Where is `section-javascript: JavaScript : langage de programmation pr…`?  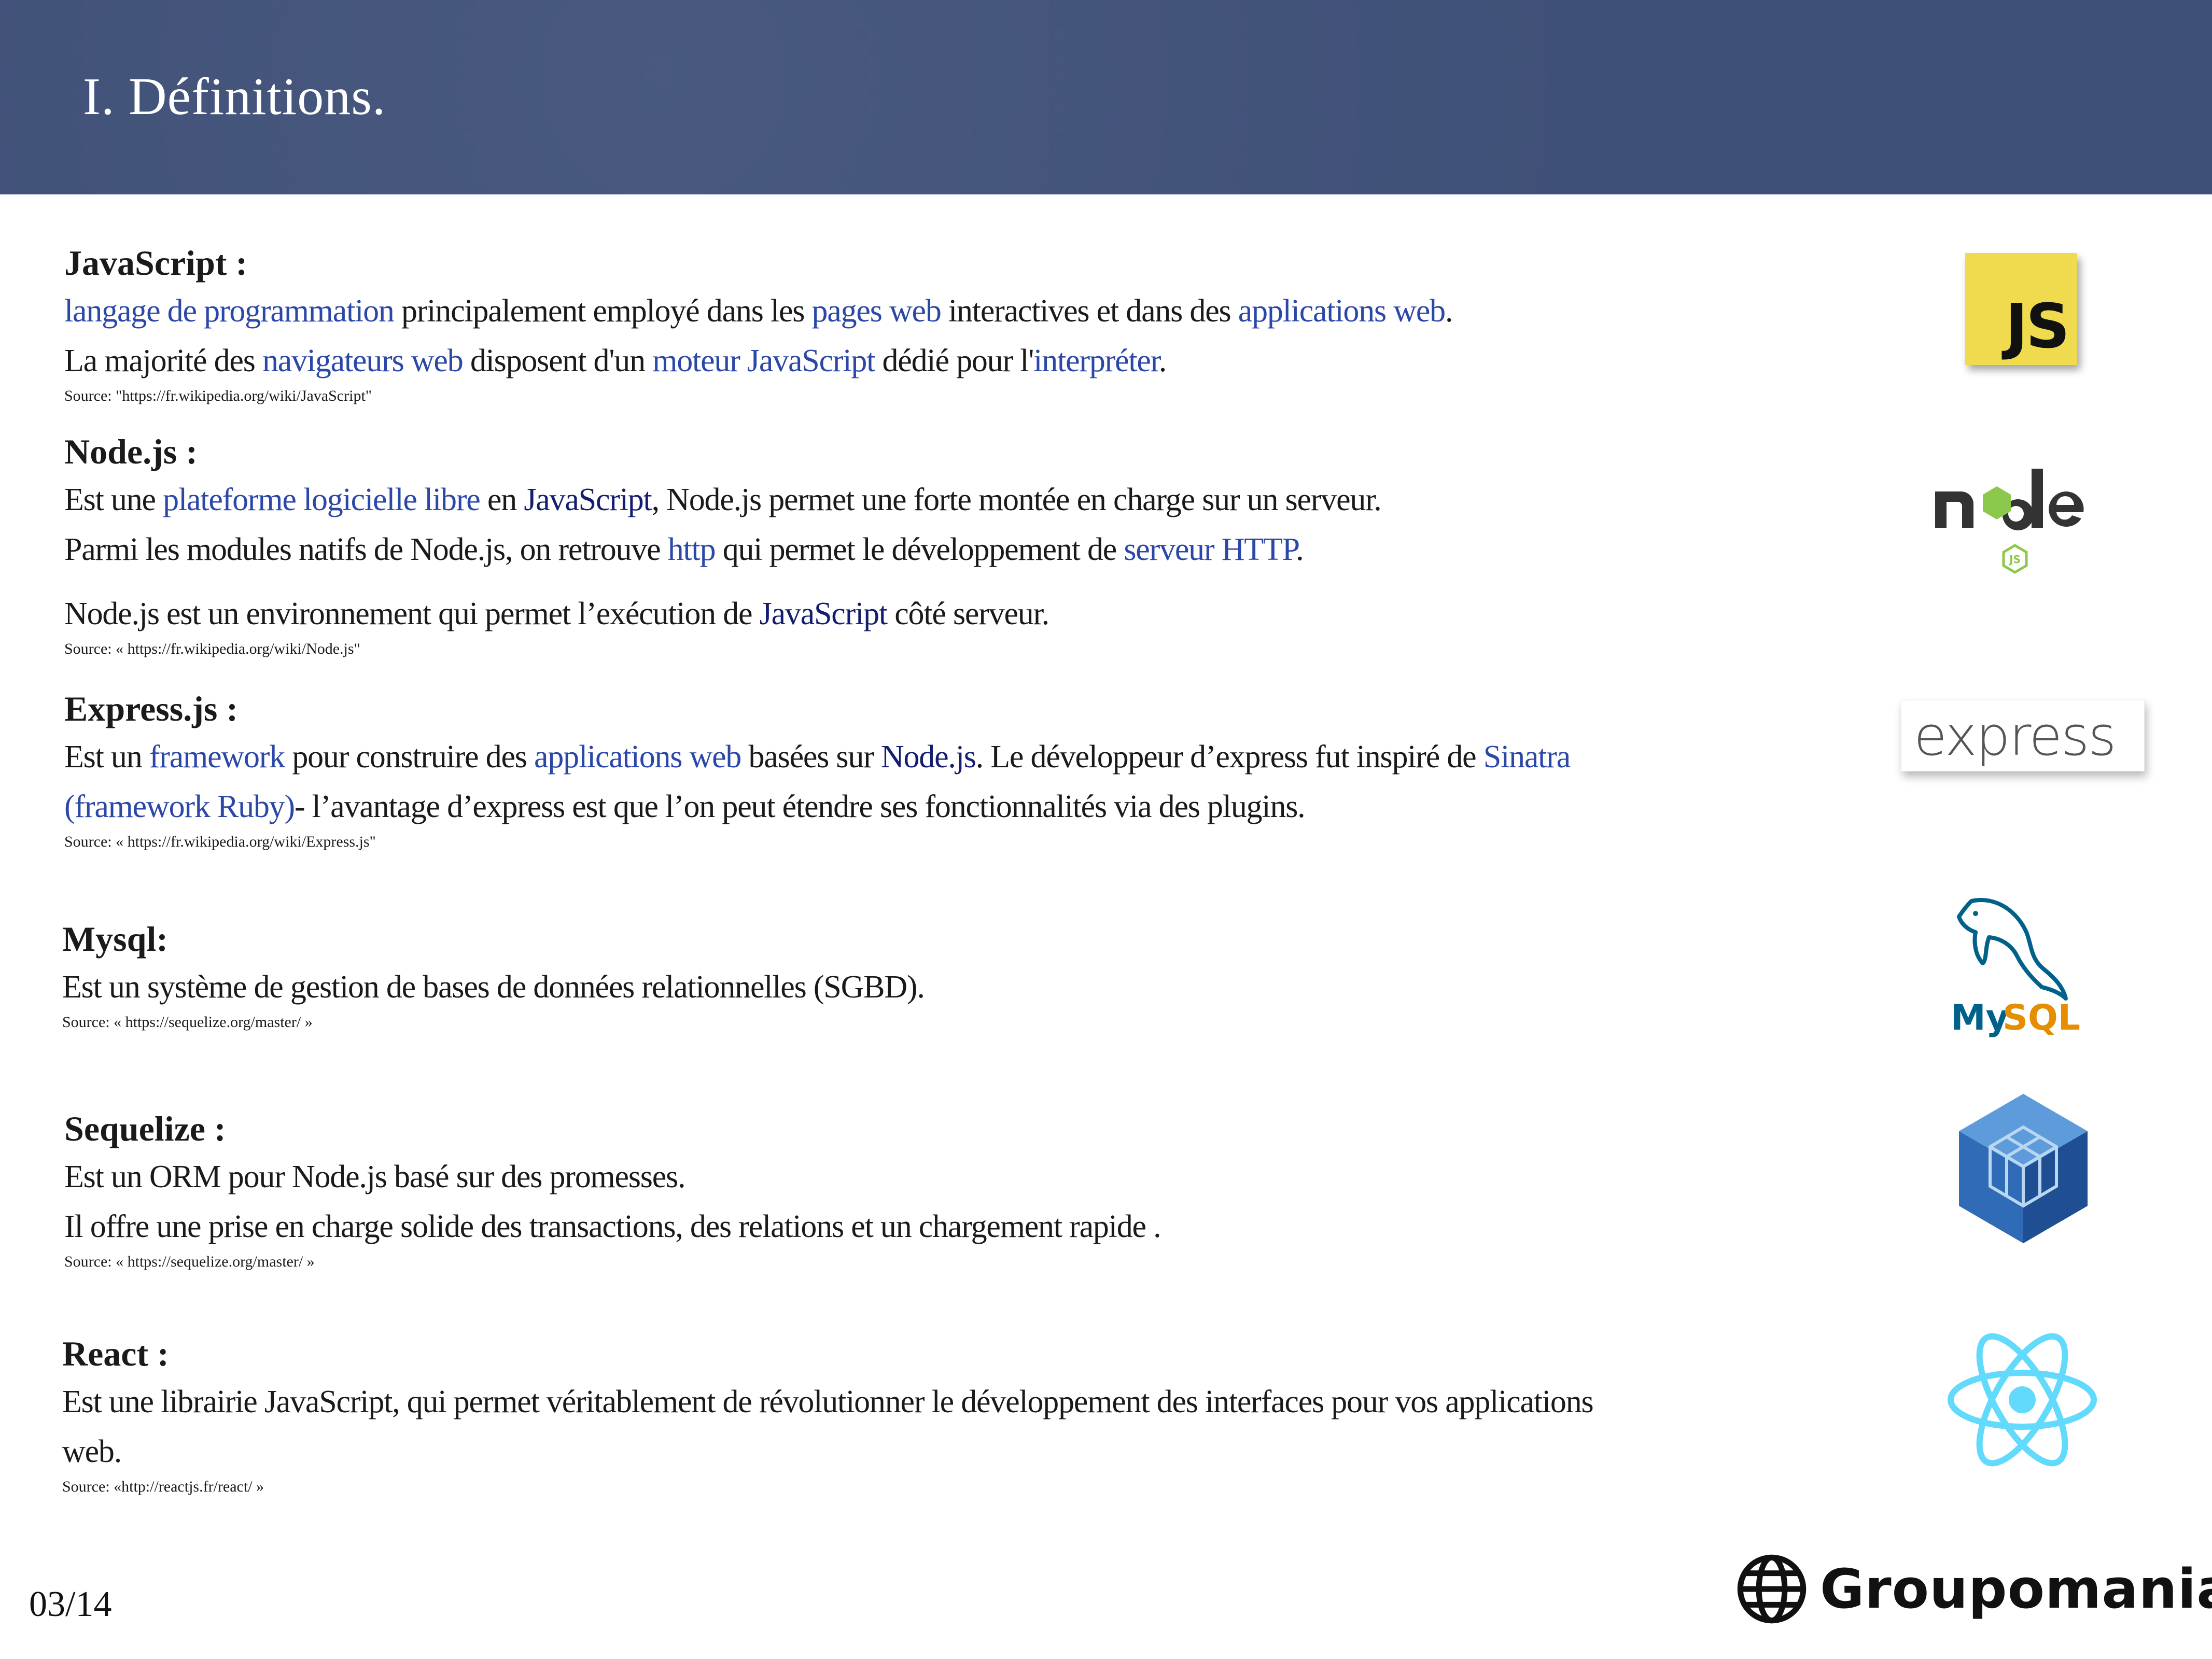 section-javascript: JavaScript : langage de programmation pr… is located at coordinates (909, 323).